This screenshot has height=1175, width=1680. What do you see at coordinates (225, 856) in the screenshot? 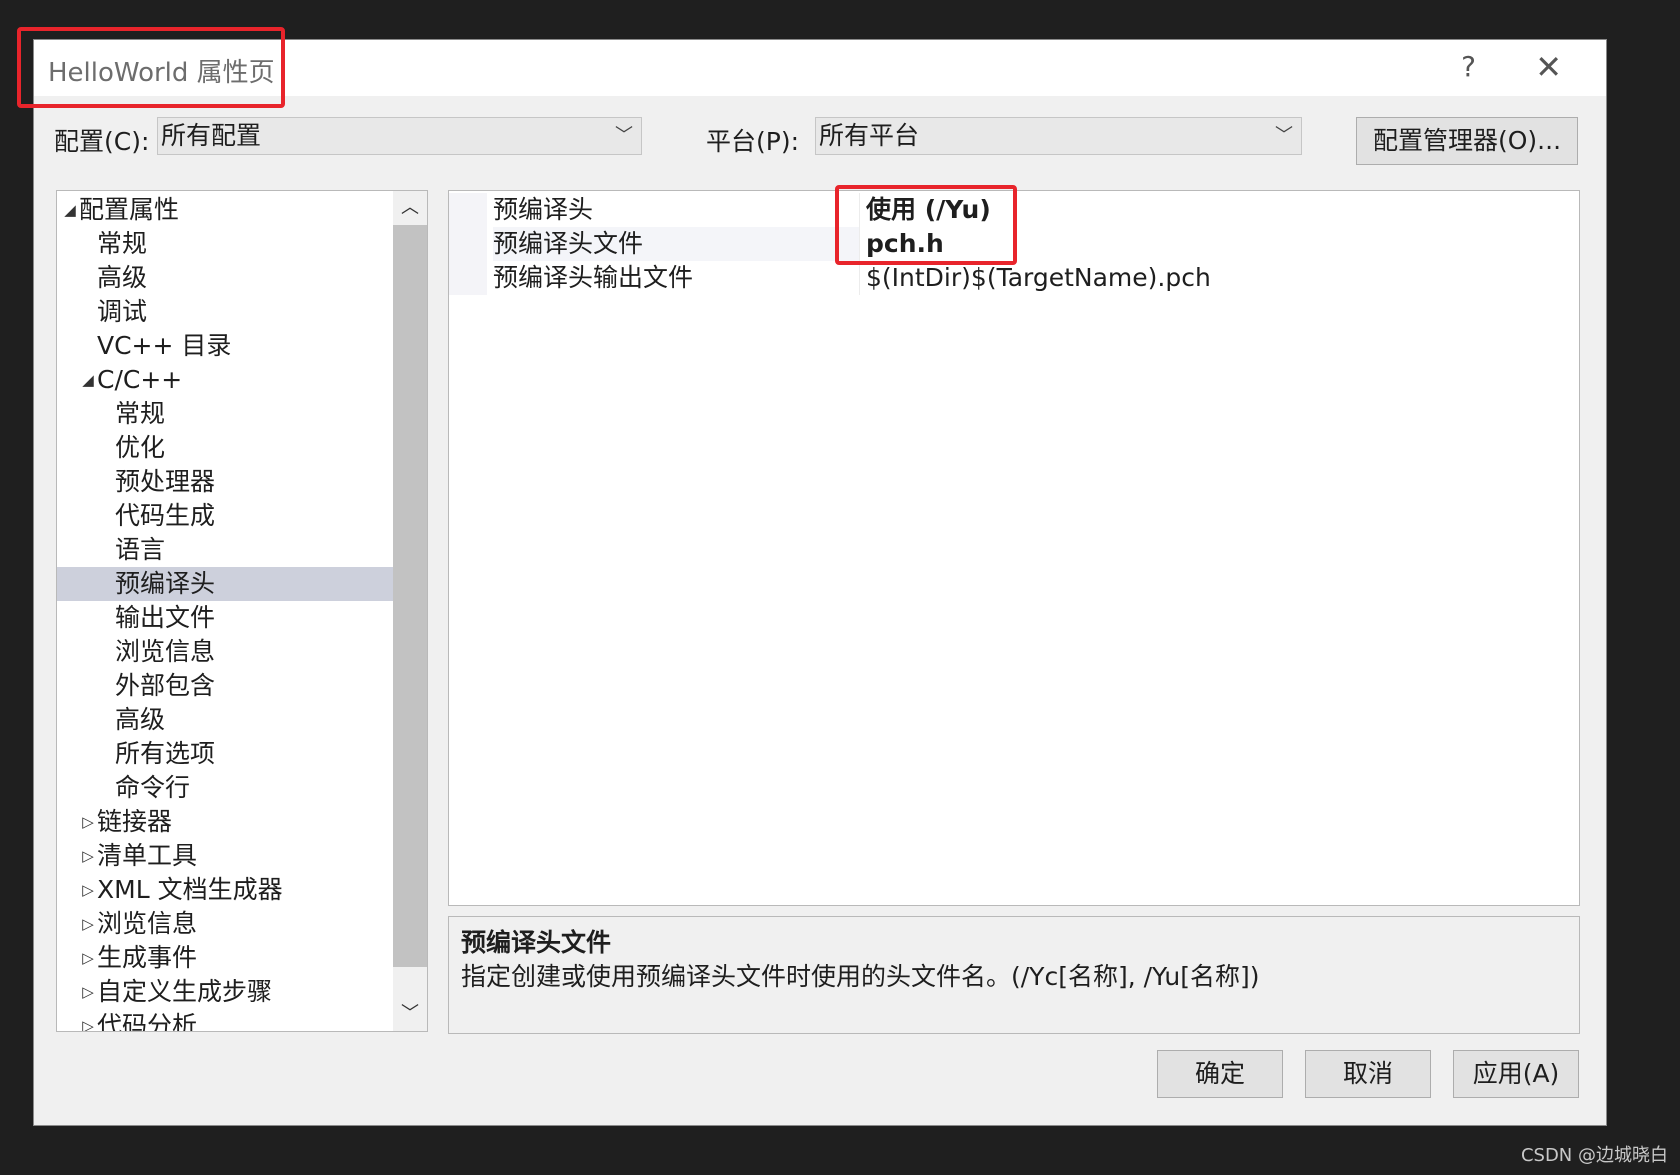
I see `tree-item: ▷ 清单工具` at bounding box center [225, 856].